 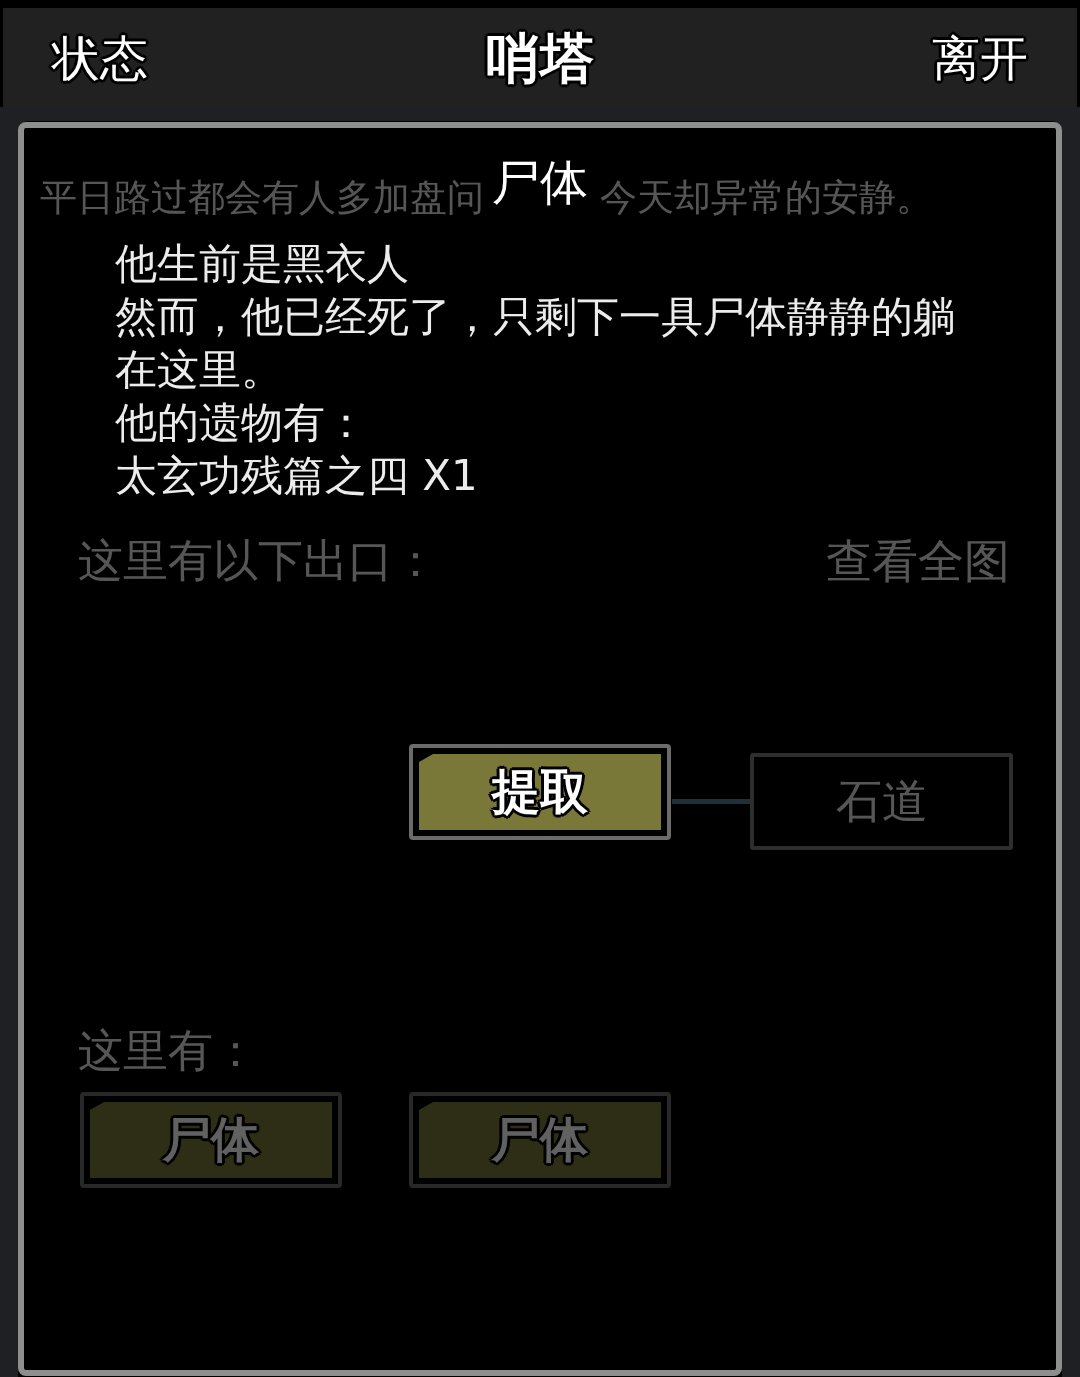 What do you see at coordinates (540, 182) in the screenshot?
I see `dialog-title: 尸体` at bounding box center [540, 182].